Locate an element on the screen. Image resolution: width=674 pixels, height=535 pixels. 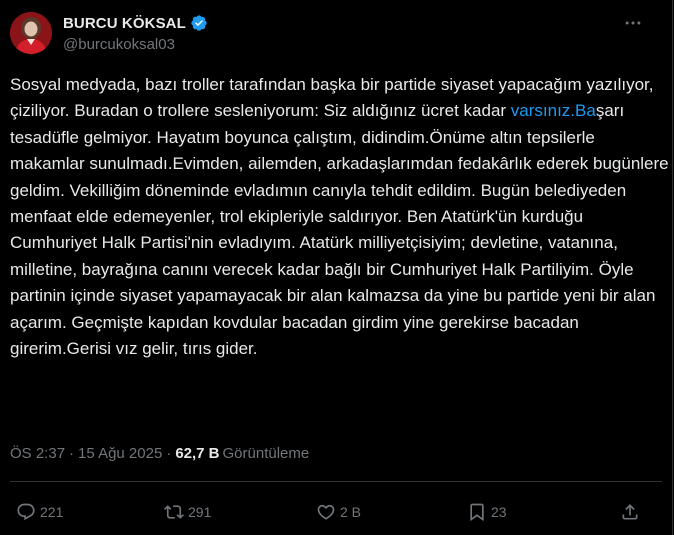
bookmark-icon is located at coordinates (477, 512).